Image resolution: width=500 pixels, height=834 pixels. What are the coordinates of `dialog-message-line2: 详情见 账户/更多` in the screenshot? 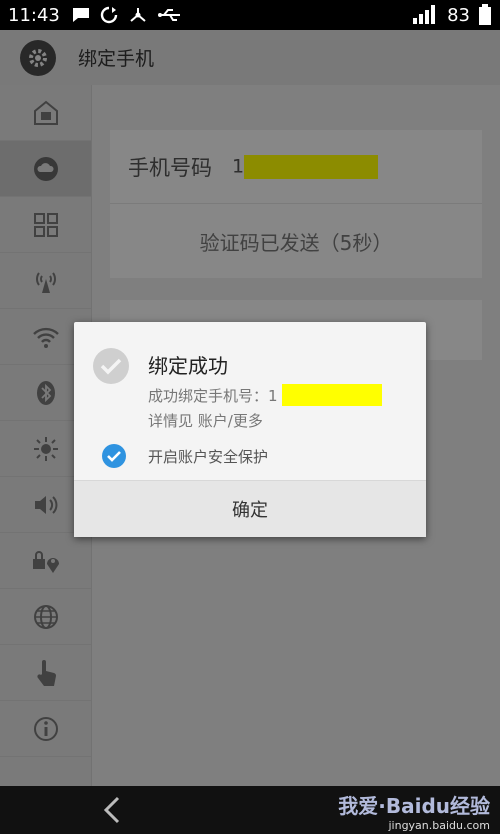 It's located at (205, 421).